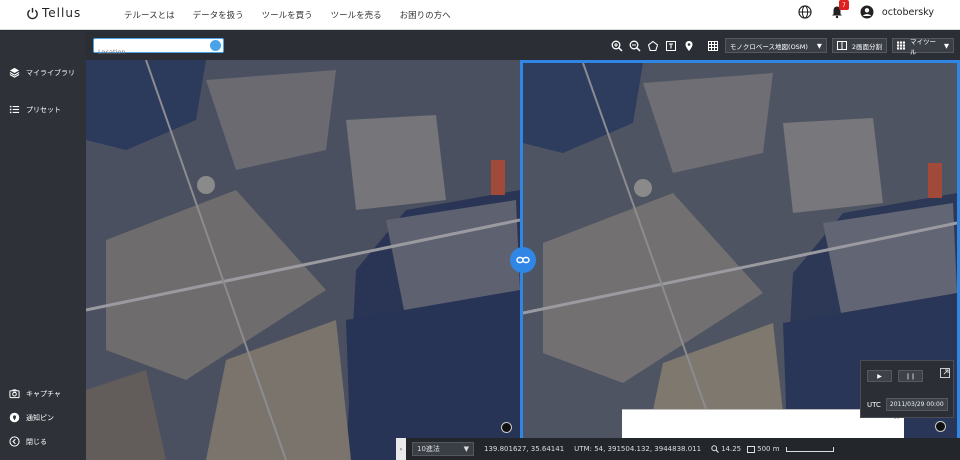  What do you see at coordinates (768, 449) in the screenshot?
I see `scale-value: 500 m` at bounding box center [768, 449].